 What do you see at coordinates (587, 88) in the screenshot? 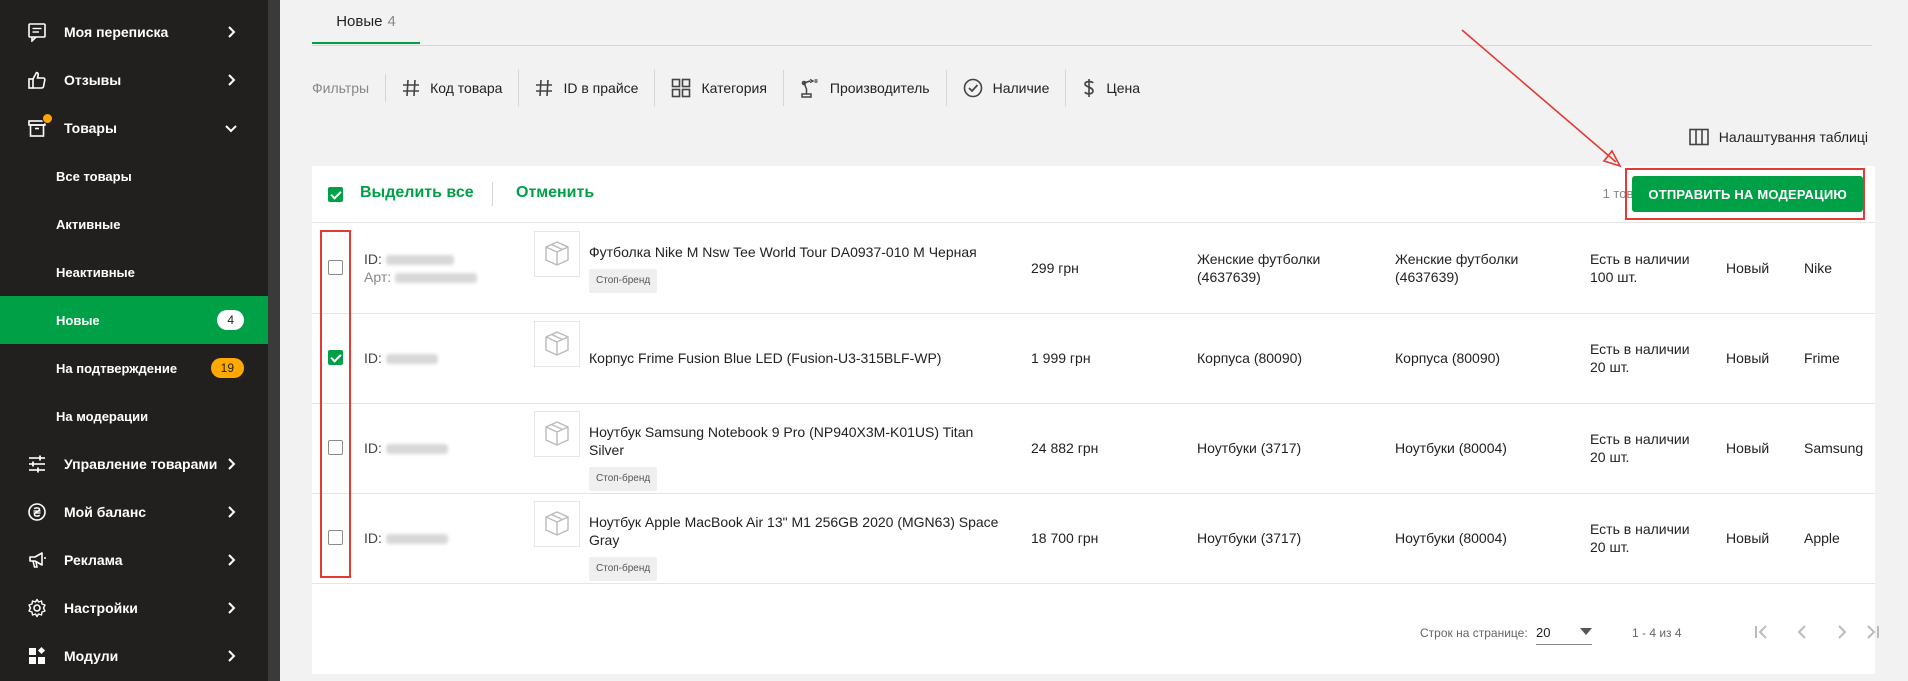
I see `filter-price-id: ID в прайсе` at bounding box center [587, 88].